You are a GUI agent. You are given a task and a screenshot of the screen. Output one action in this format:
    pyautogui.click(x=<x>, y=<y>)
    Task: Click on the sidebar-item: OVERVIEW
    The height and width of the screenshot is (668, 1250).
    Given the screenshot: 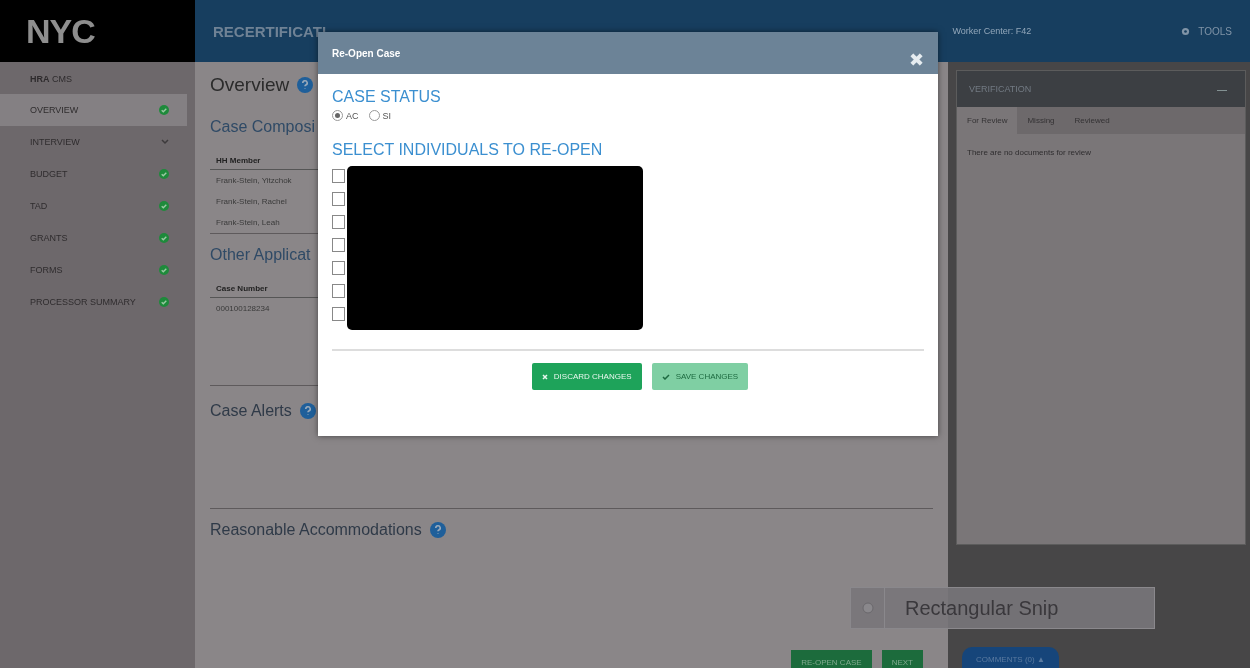 What is the action you would take?
    pyautogui.click(x=93, y=110)
    